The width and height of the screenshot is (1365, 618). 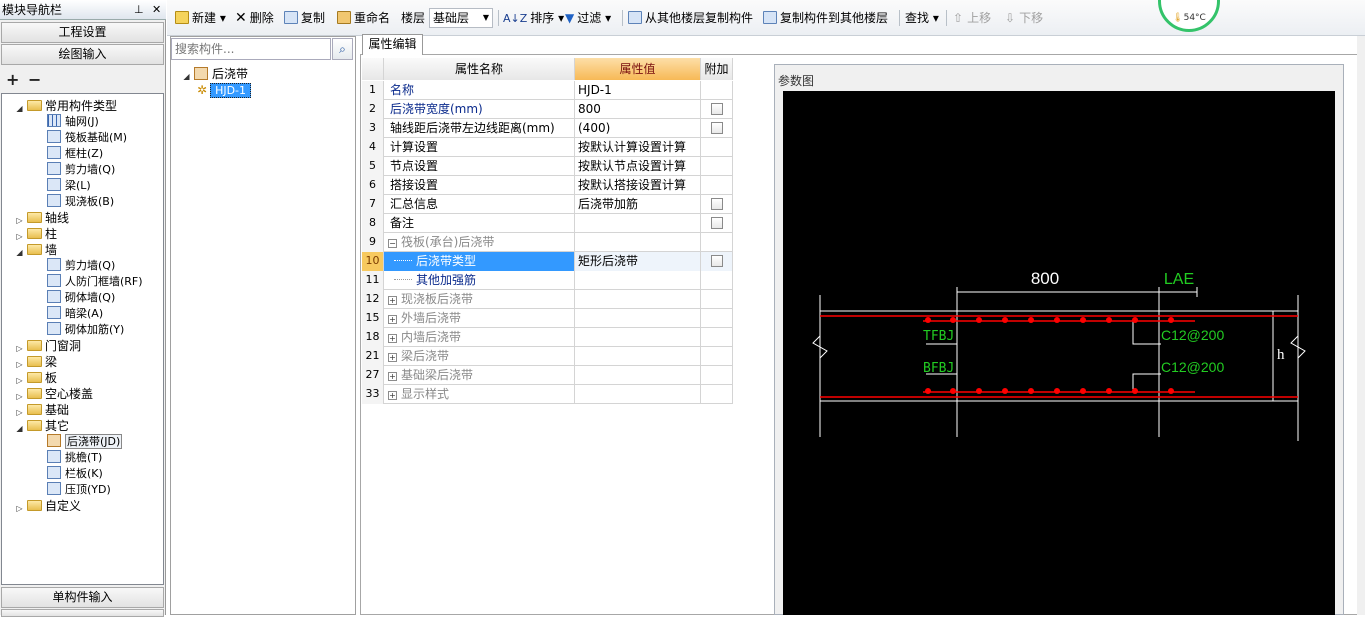 I want to click on project-settings-button: 工程设置, so click(x=82, y=32).